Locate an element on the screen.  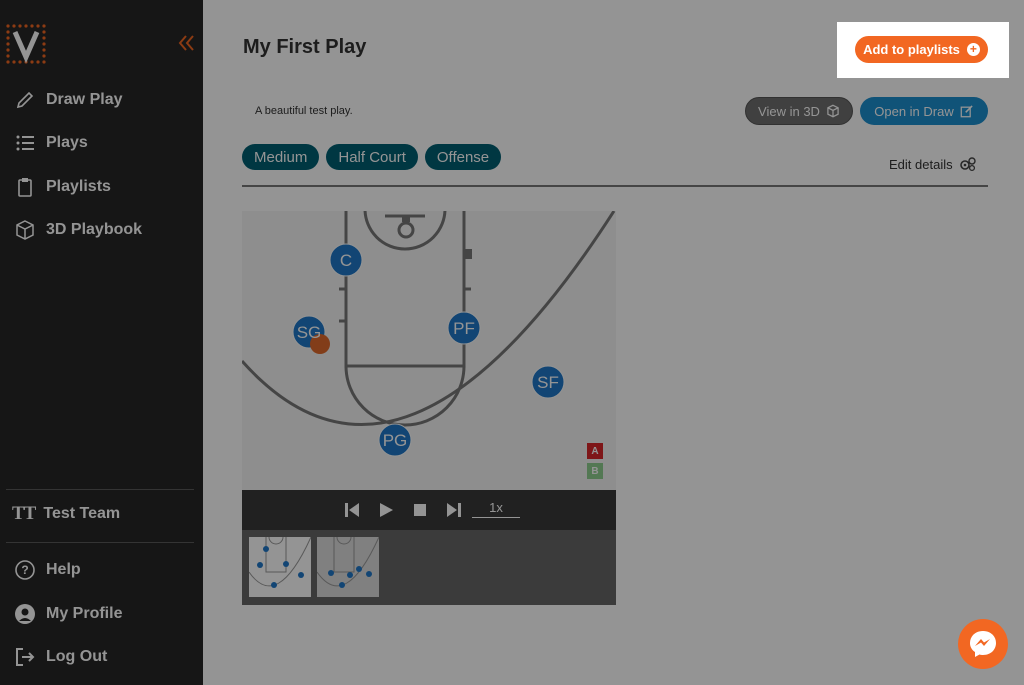
nav-3d-playbook-label: 3D Playbook is located at coordinates (94, 229).